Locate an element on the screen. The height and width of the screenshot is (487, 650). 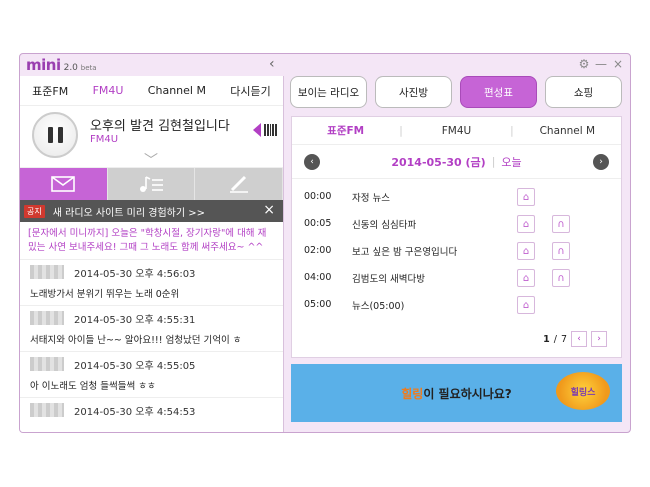
message-text: 노래방가서 분위기 뛰우는 노래 0순위 is located at coordinates (105, 294).